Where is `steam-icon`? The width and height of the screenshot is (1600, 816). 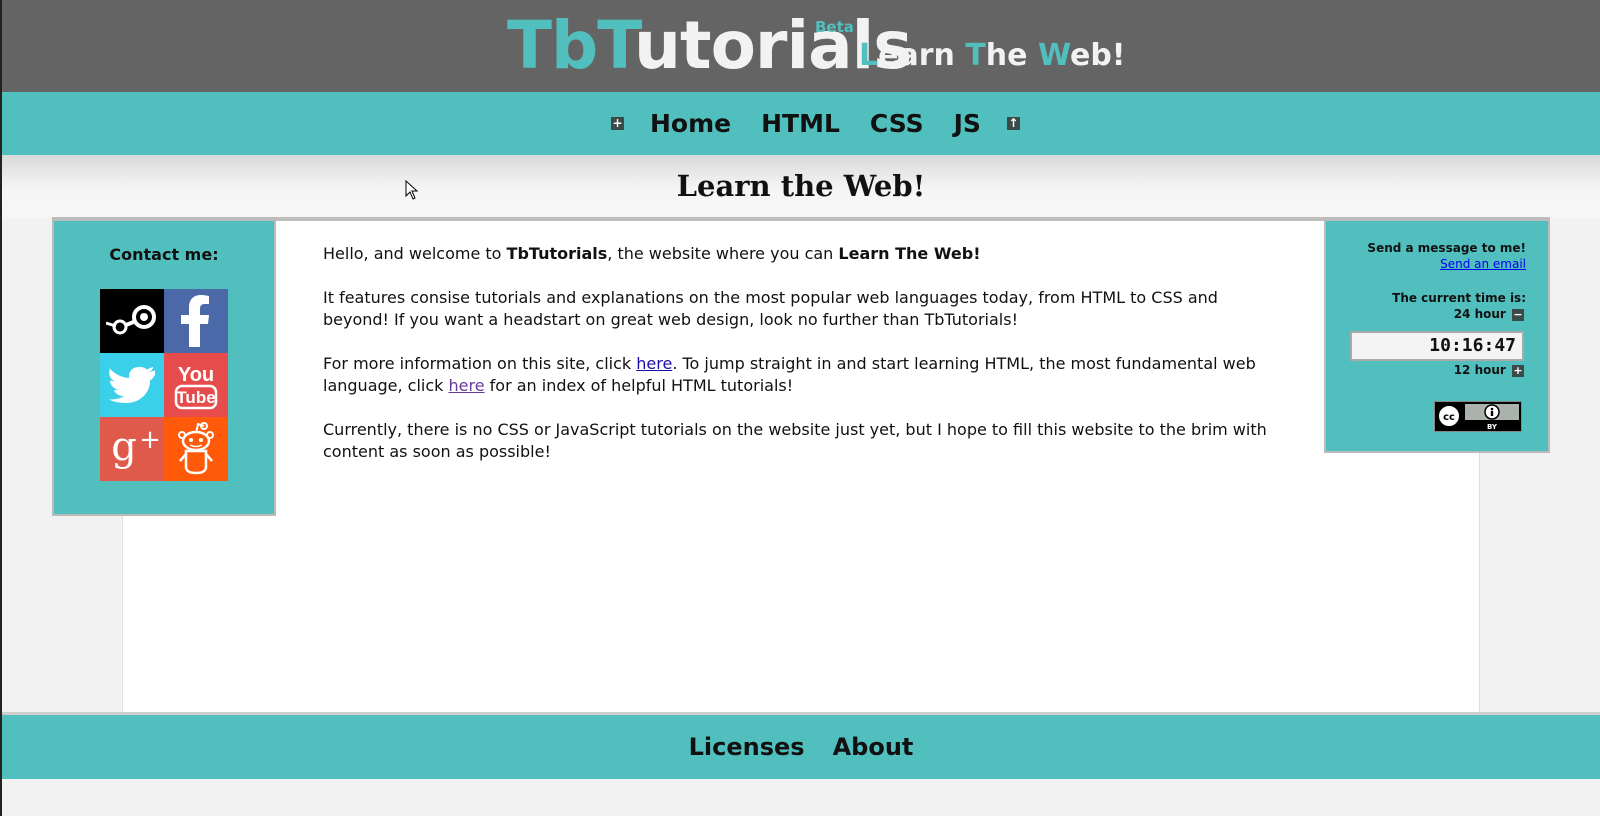
steam-icon is located at coordinates (132, 321).